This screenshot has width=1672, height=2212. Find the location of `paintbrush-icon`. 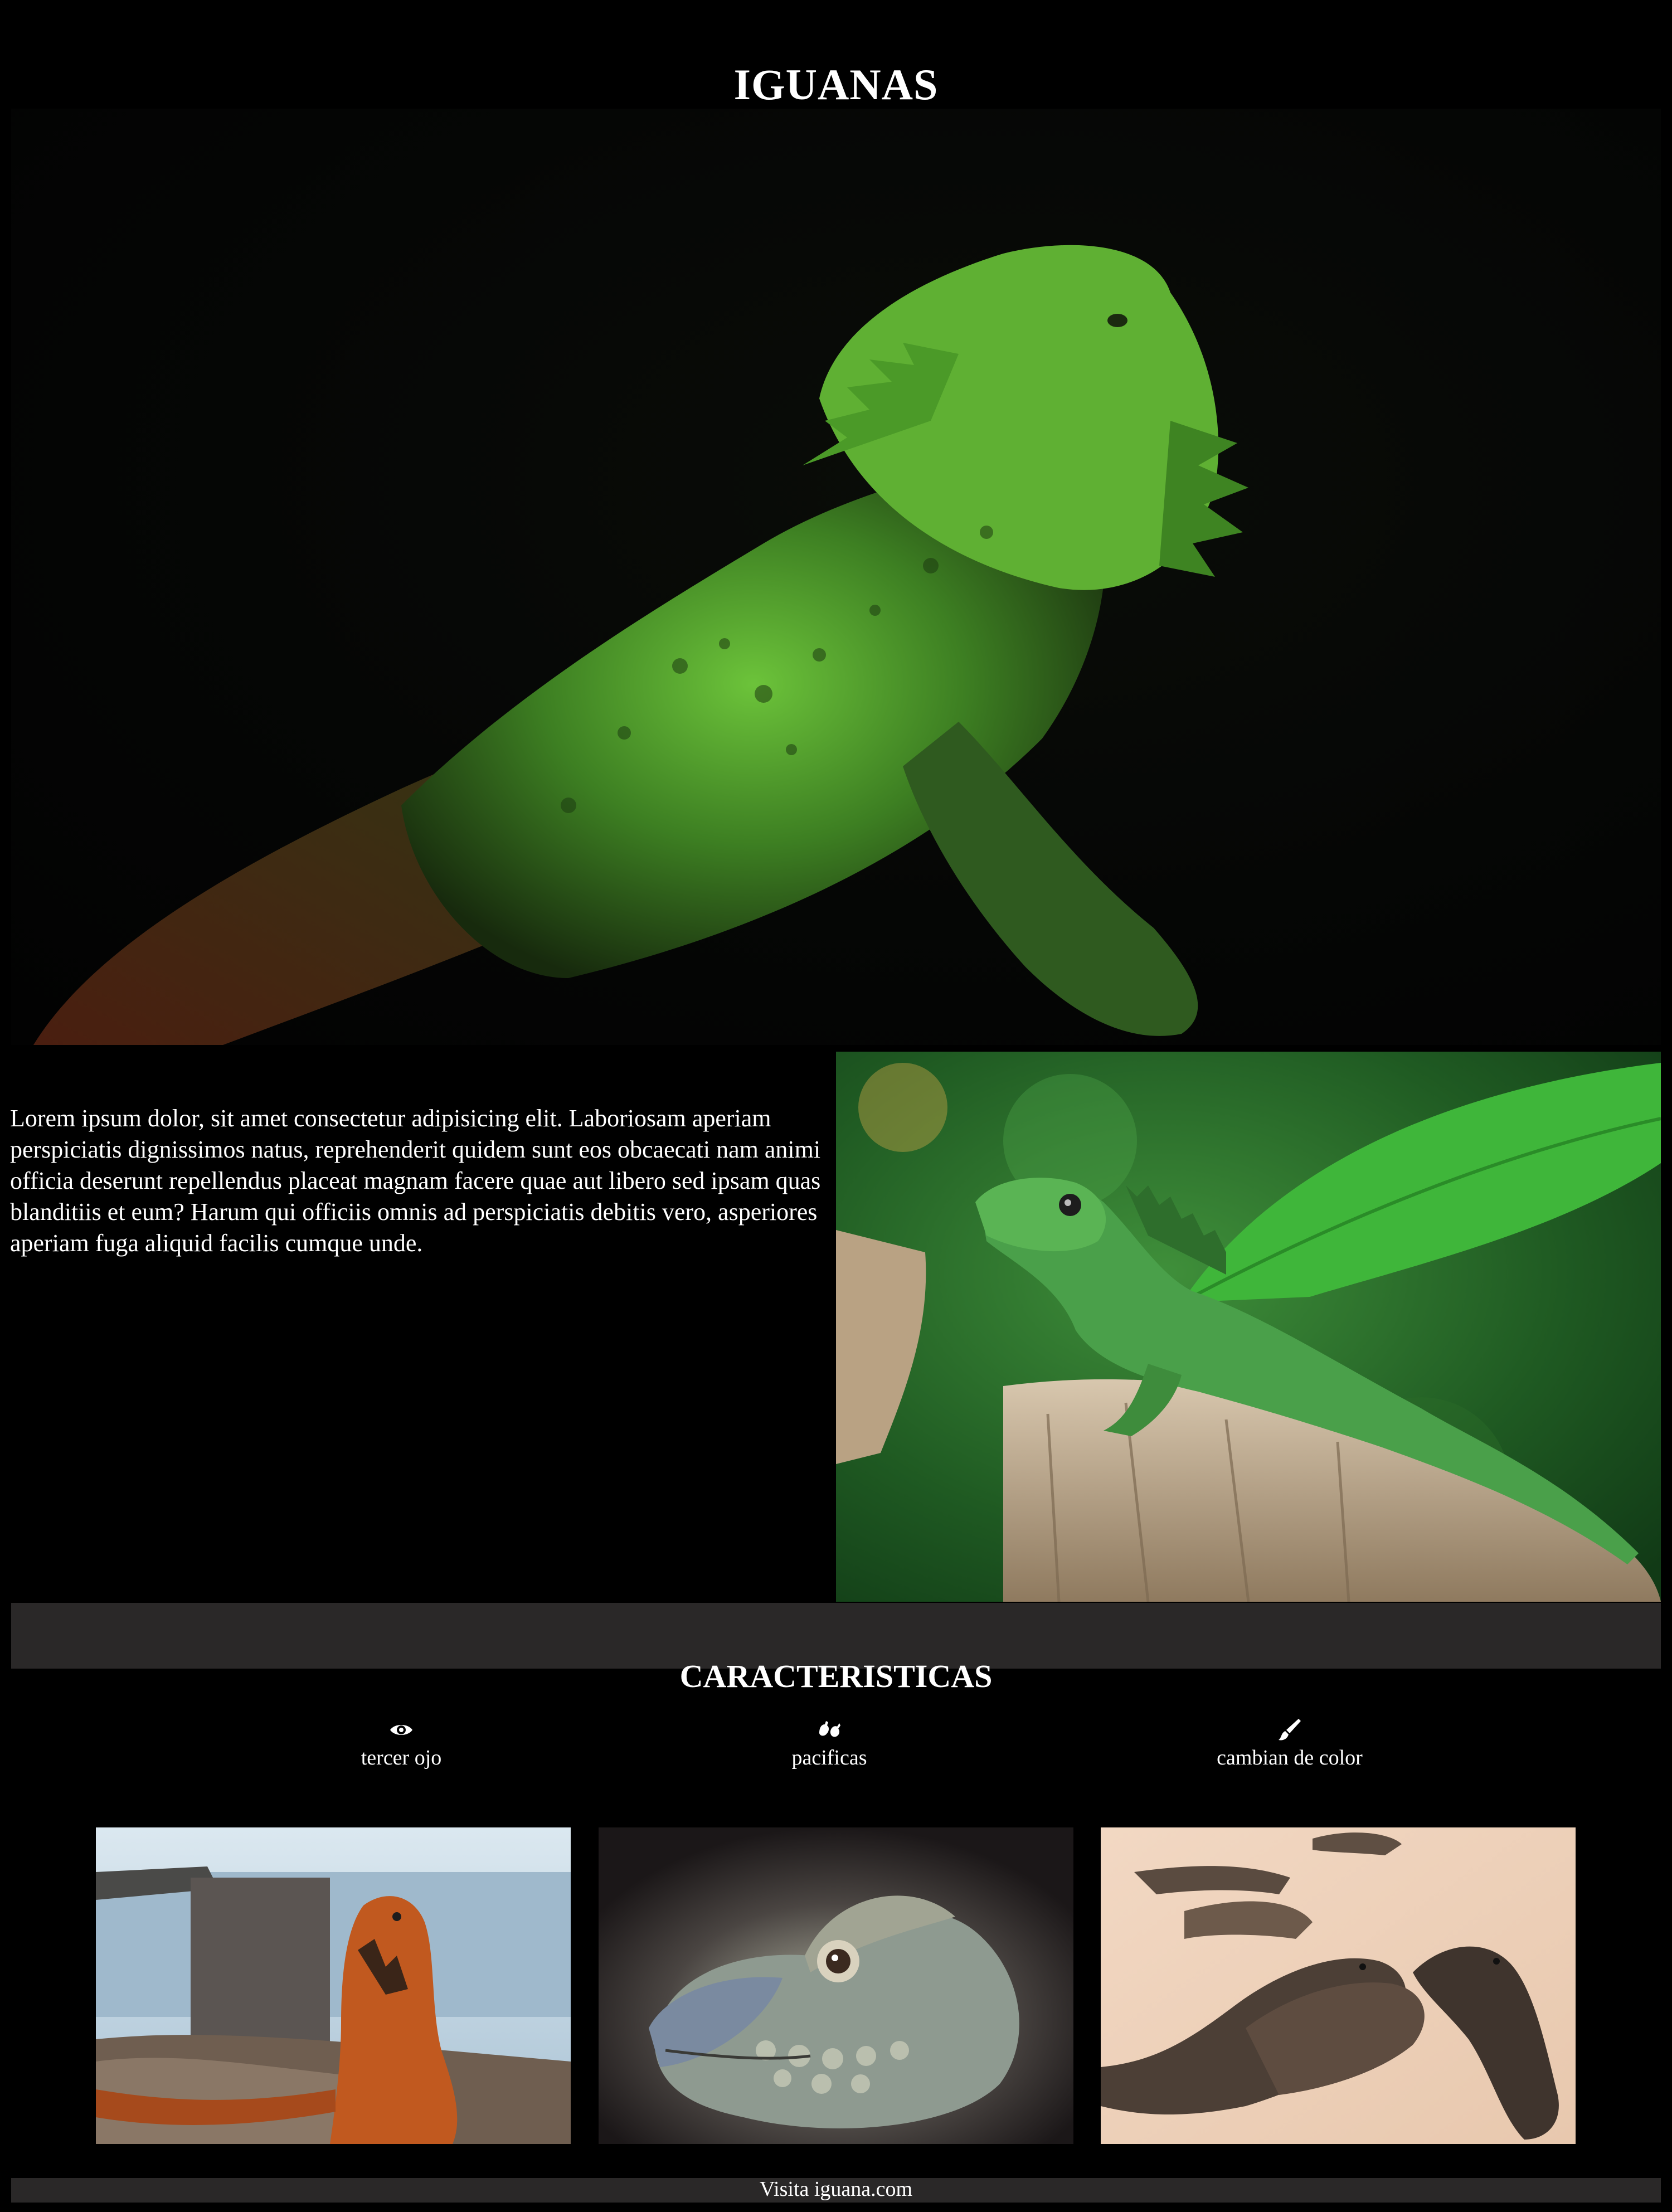

paintbrush-icon is located at coordinates (1289, 1730).